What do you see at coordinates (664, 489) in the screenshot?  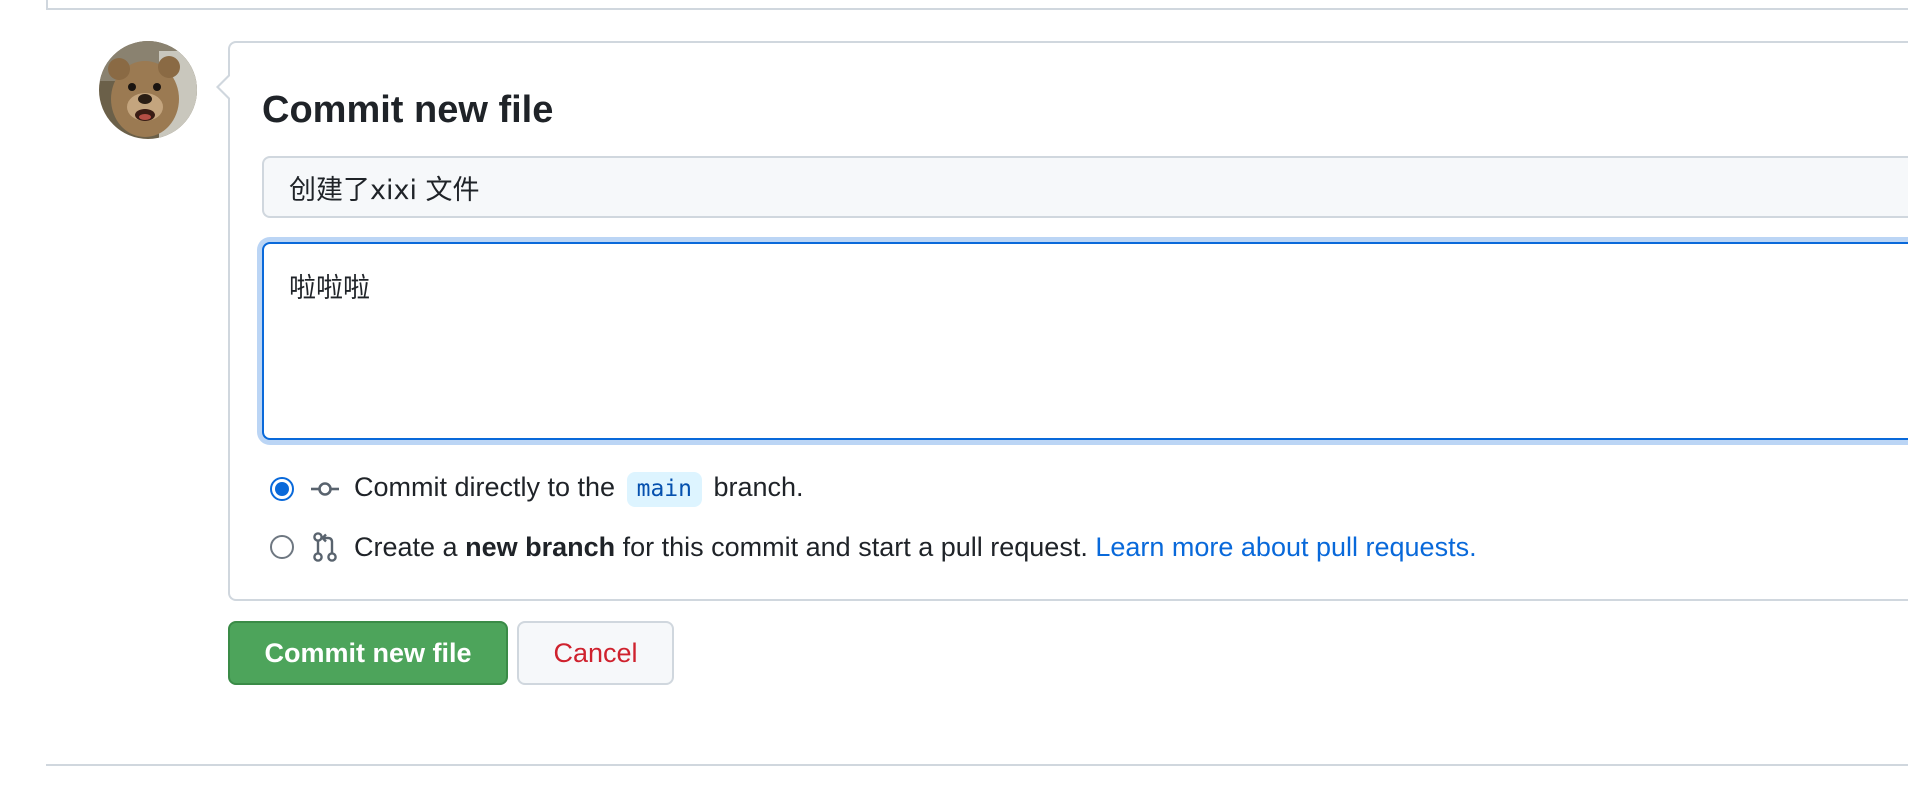 I see `branch-name-badge: main` at bounding box center [664, 489].